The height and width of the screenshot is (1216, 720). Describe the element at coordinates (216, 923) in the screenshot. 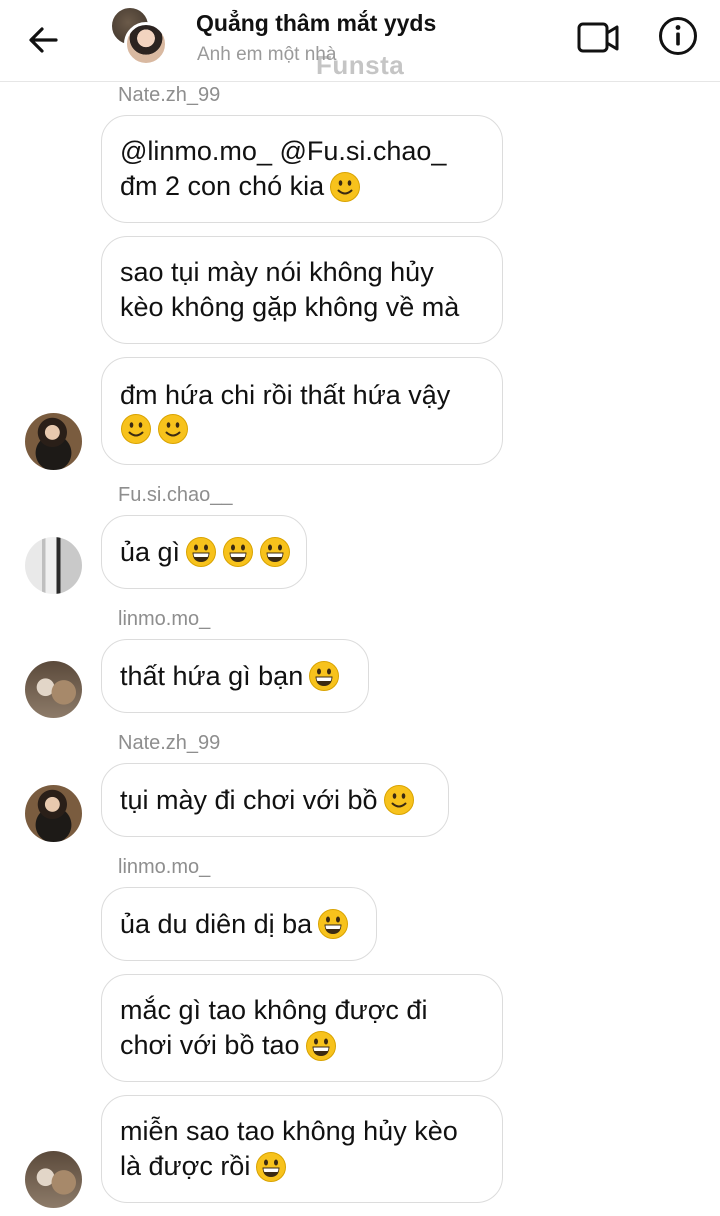

I see `message-text: ủa du diên dị ba` at that location.